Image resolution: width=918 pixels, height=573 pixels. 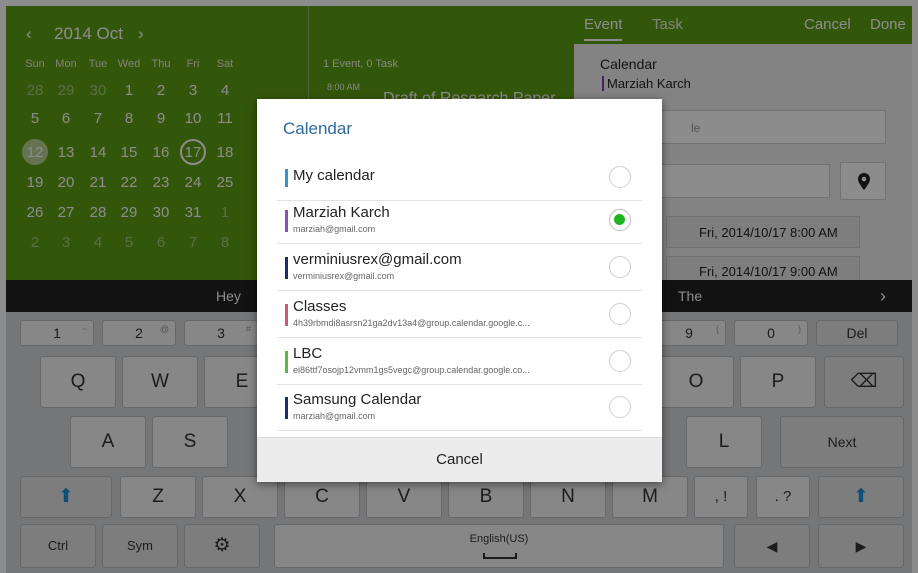 What do you see at coordinates (344, 276) in the screenshot?
I see `calendar-option-account: verminiusrex@gmail.com` at bounding box center [344, 276].